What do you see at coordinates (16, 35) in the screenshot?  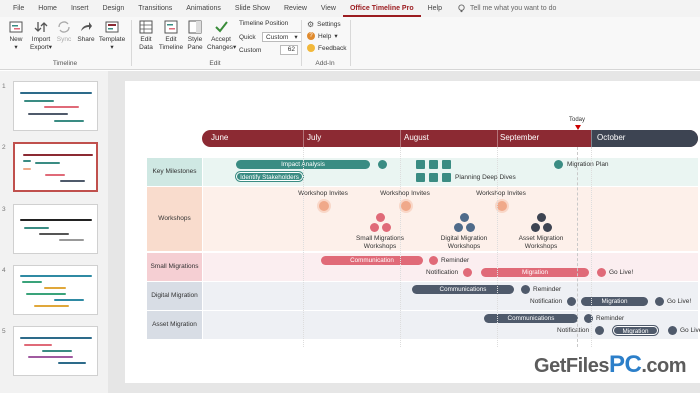 I see `new-button: New ▾` at bounding box center [16, 35].